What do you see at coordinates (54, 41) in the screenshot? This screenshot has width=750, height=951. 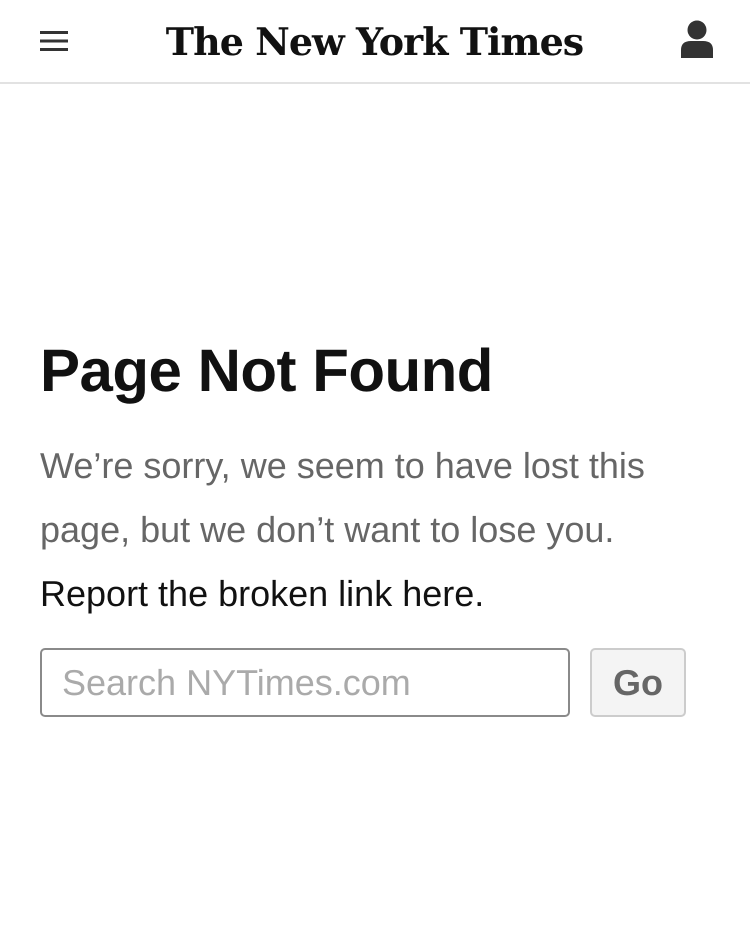 I see `menu-icon` at bounding box center [54, 41].